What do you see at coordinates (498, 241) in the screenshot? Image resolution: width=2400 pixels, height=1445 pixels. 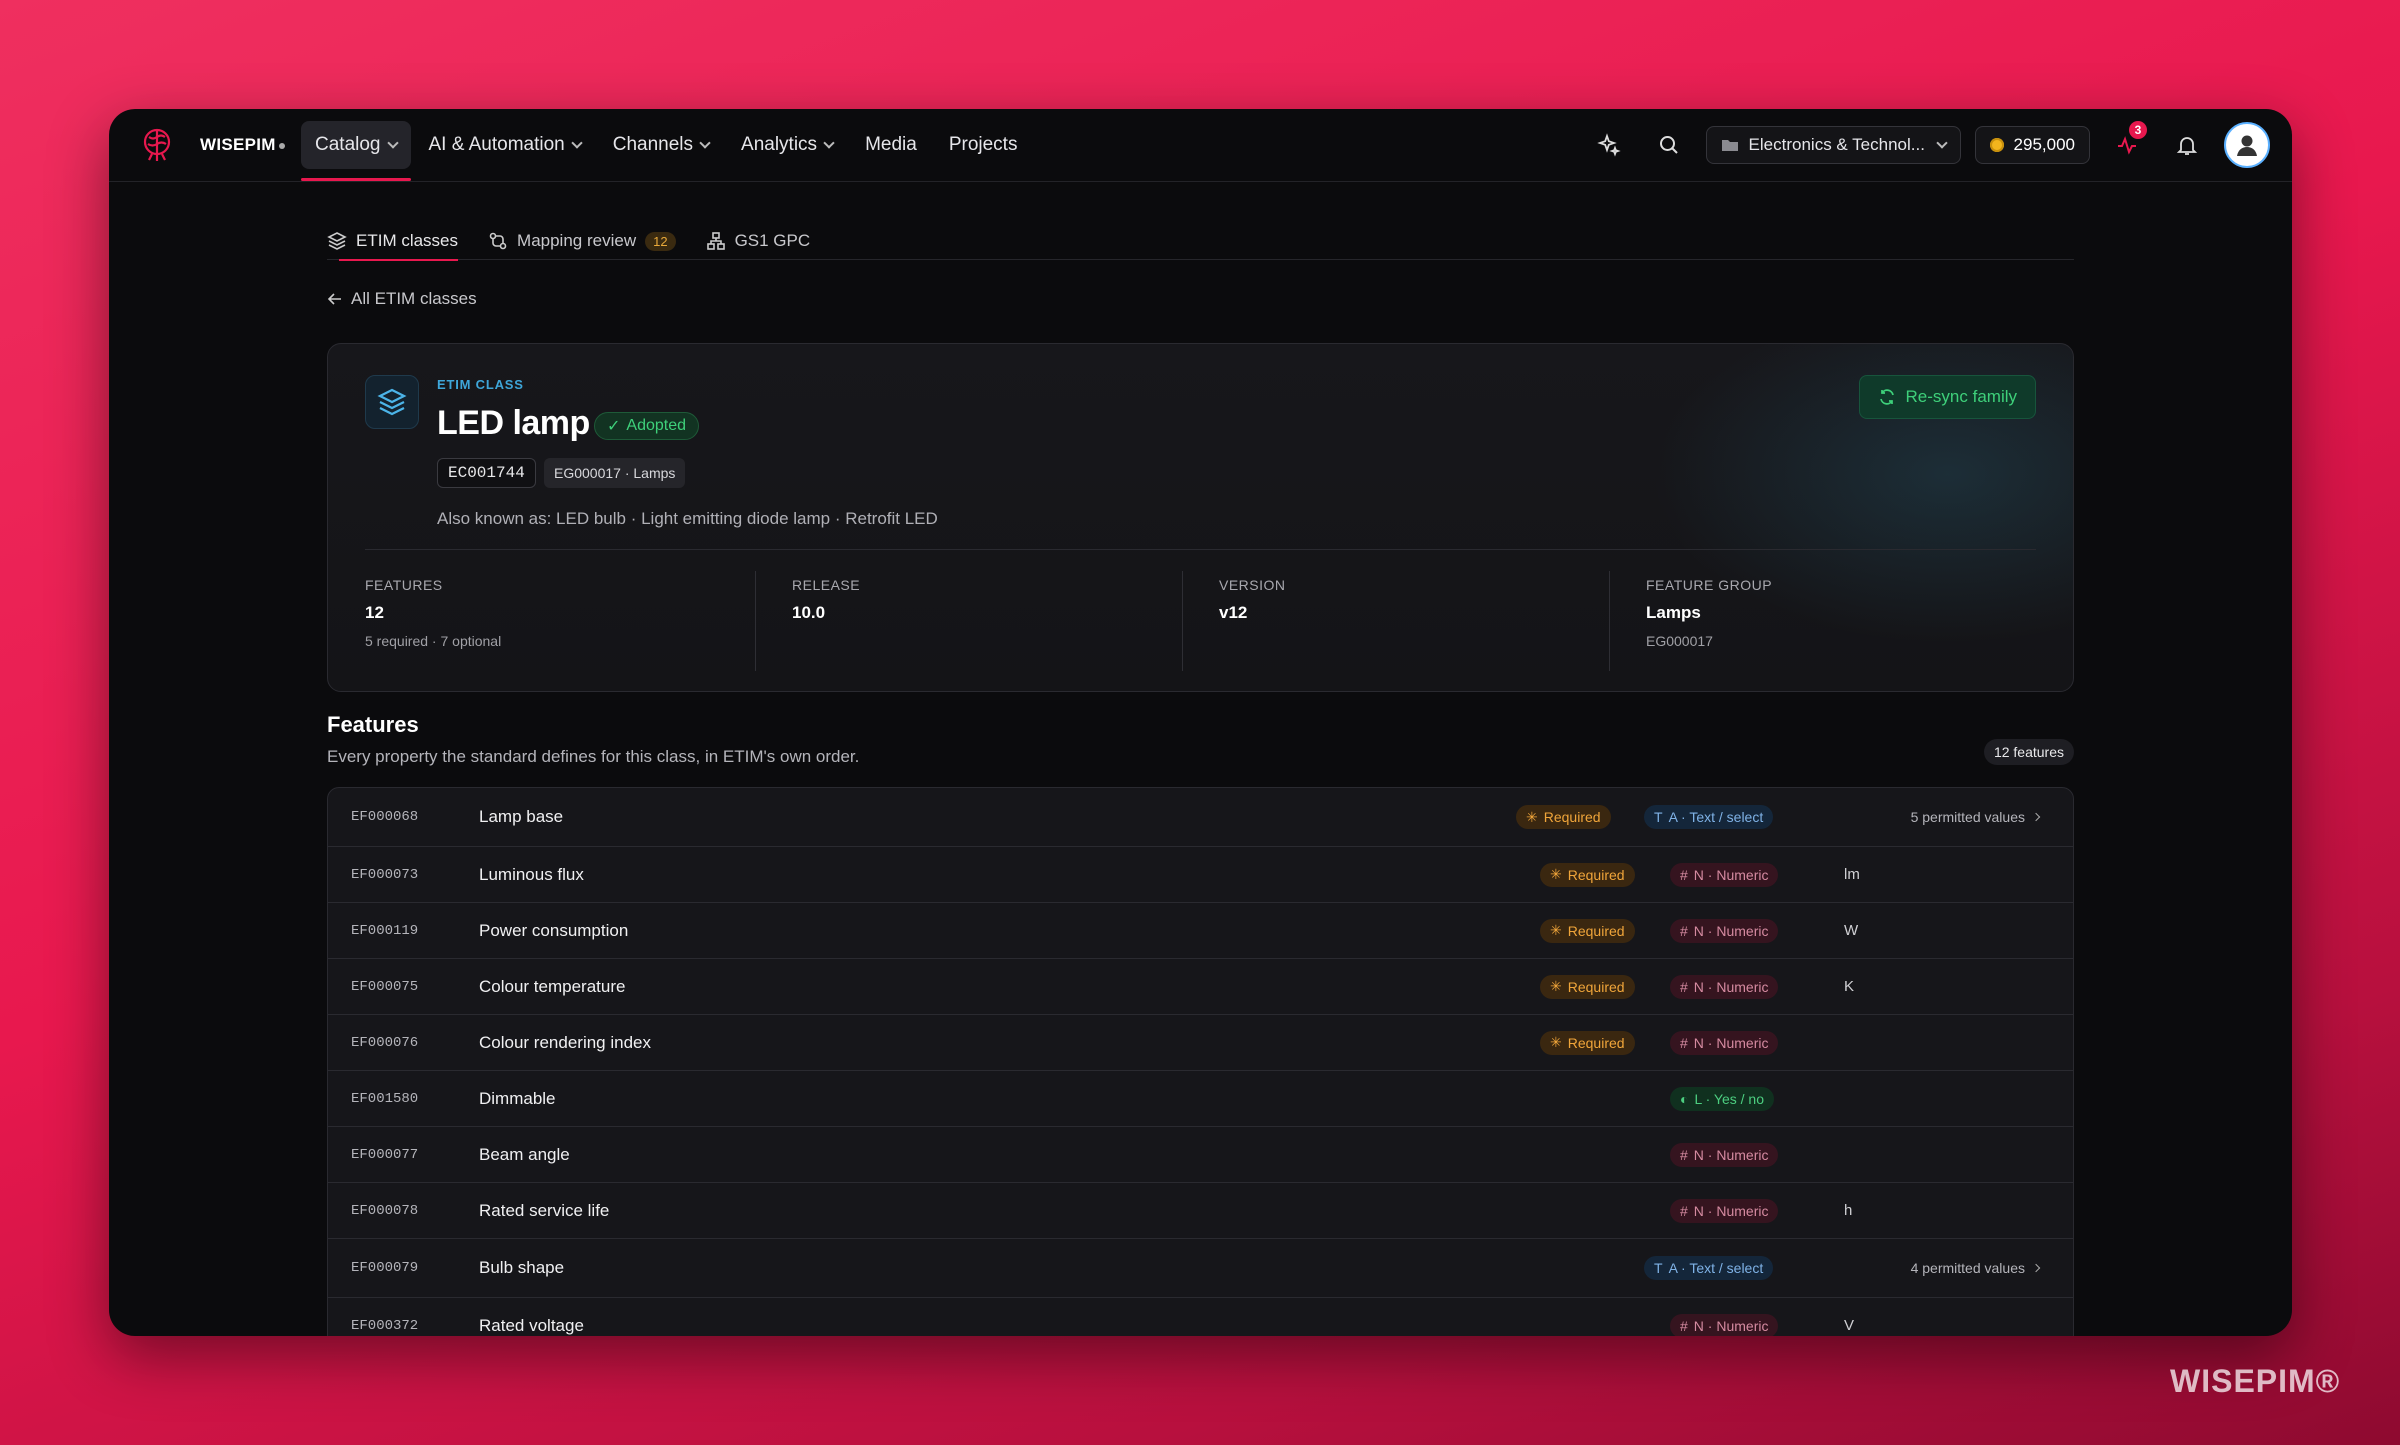 I see `git-compare-icon` at bounding box center [498, 241].